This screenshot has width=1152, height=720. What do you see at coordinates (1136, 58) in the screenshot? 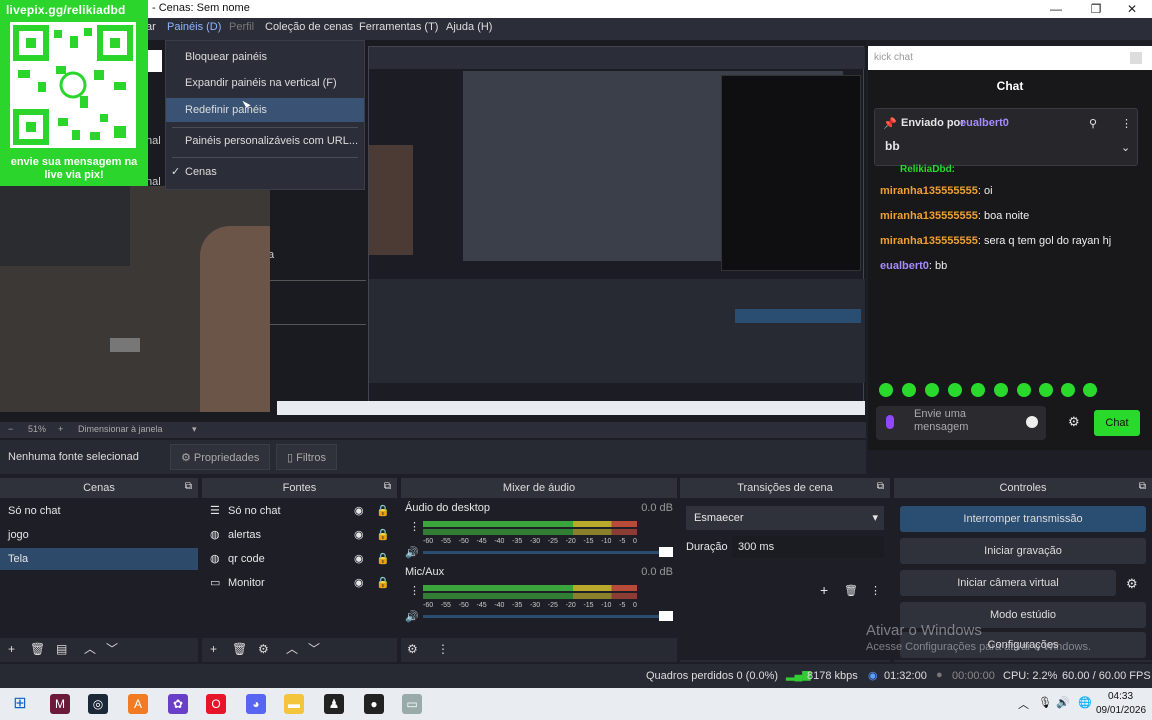
I see `scroll-handle` at bounding box center [1136, 58].